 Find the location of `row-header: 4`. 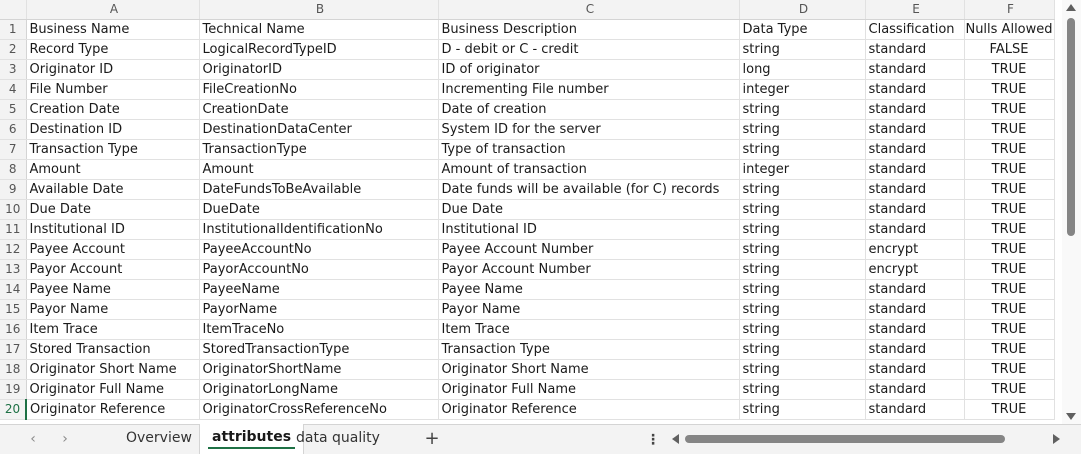

row-header: 4 is located at coordinates (13, 89).